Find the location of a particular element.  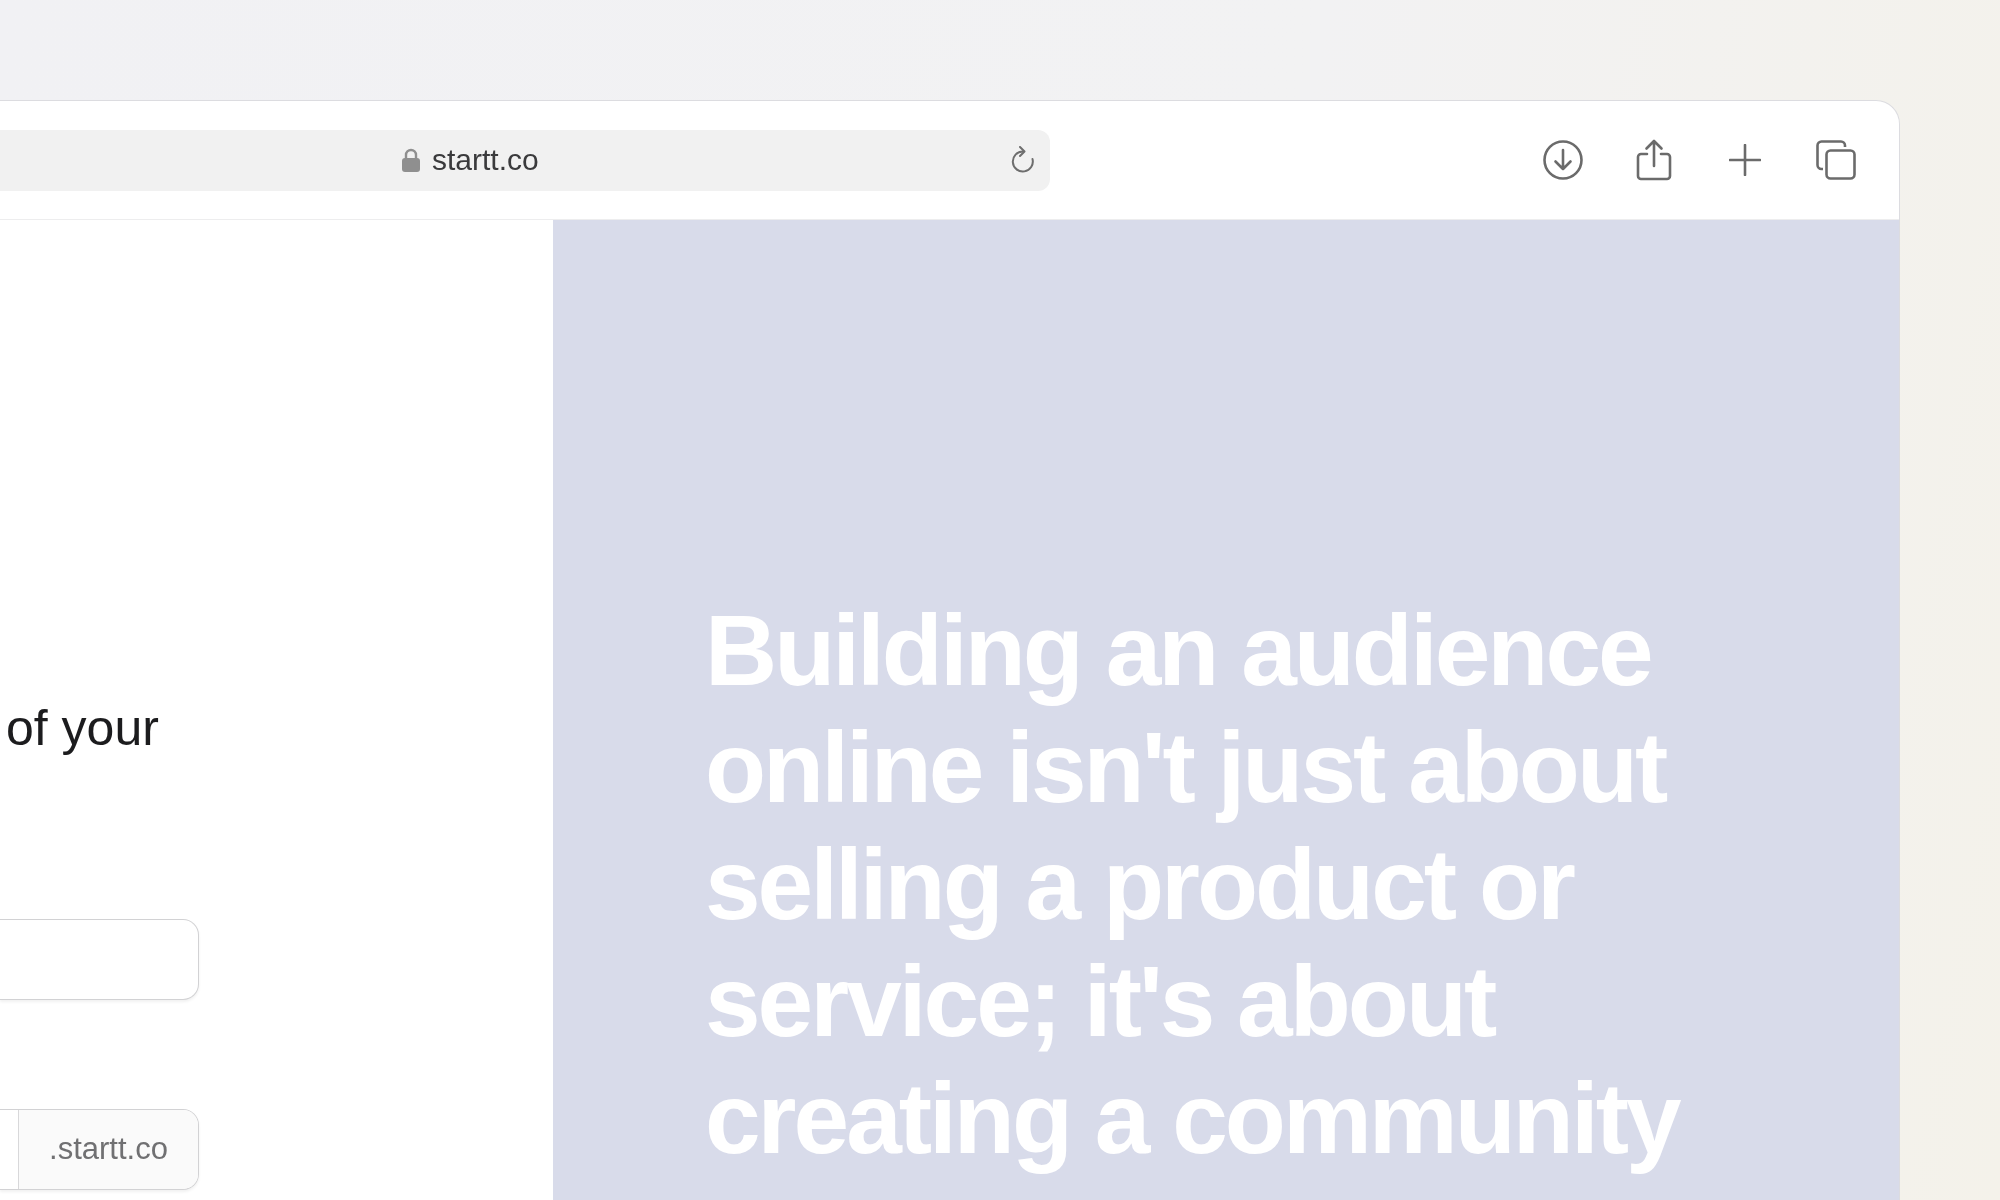

plus-icon is located at coordinates (1745, 160).